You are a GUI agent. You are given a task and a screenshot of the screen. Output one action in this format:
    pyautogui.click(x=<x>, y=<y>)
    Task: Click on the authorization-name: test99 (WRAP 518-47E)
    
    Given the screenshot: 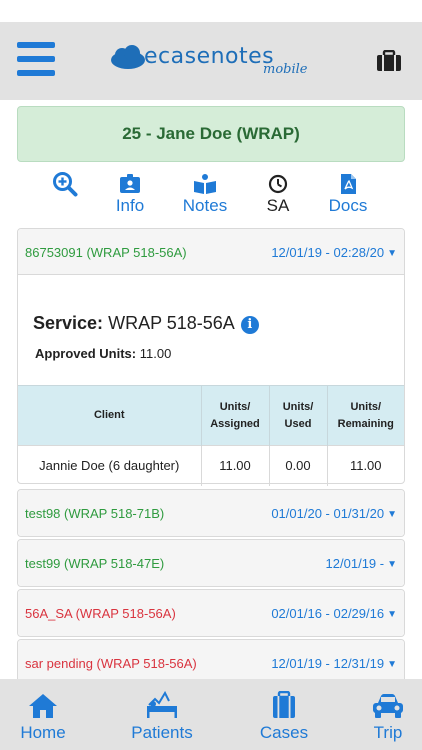 What is the action you would take?
    pyautogui.click(x=95, y=563)
    